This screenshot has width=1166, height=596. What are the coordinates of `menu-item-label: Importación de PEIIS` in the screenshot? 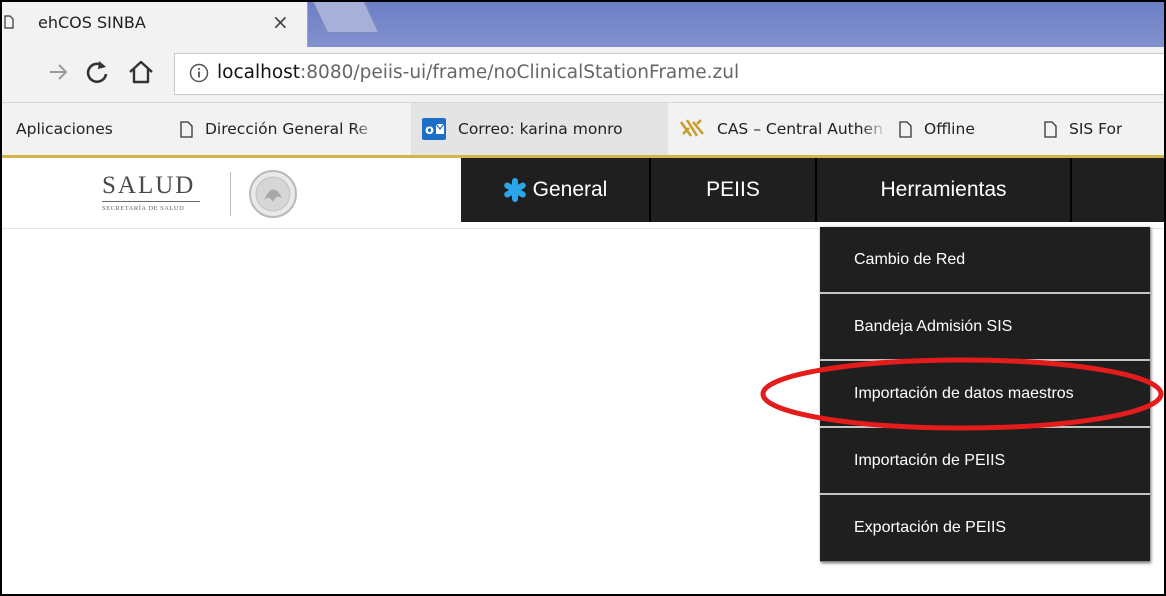 It's located at (930, 460).